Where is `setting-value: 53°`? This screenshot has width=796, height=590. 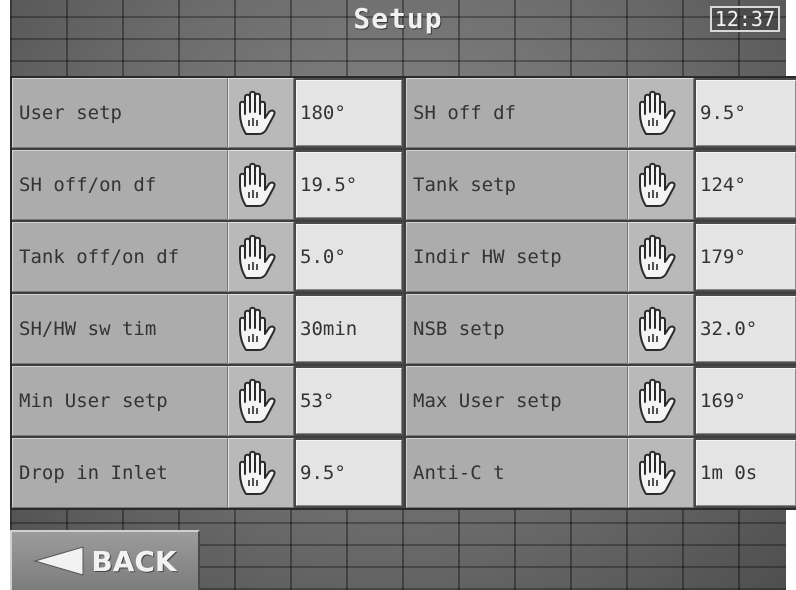 setting-value: 53° is located at coordinates (349, 401).